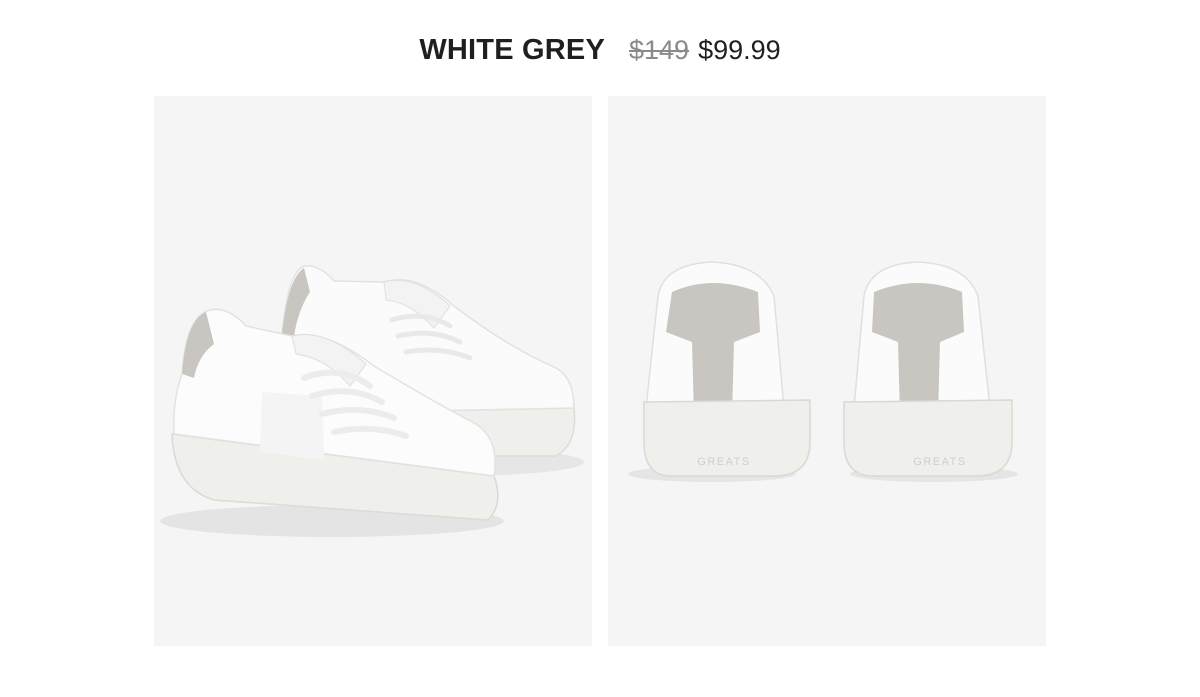 This screenshot has width=1200, height=697. What do you see at coordinates (723, 462) in the screenshot?
I see `left-heel-brand: GREATS` at bounding box center [723, 462].